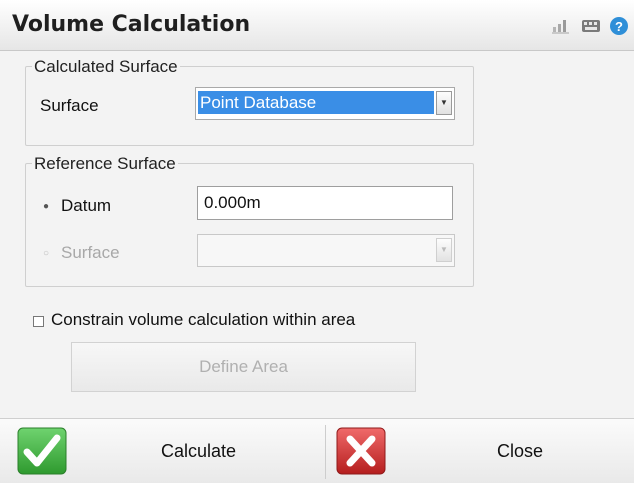  I want to click on reference-surface-legend: Reference Surface, so click(105, 164).